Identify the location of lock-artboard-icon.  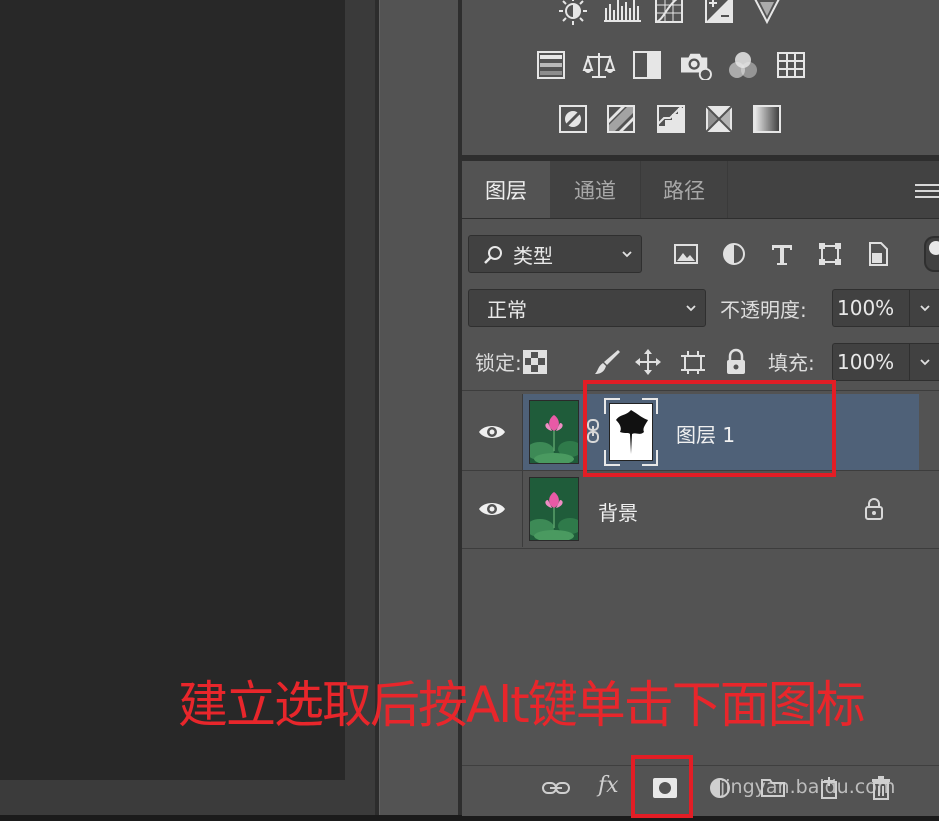
(693, 362).